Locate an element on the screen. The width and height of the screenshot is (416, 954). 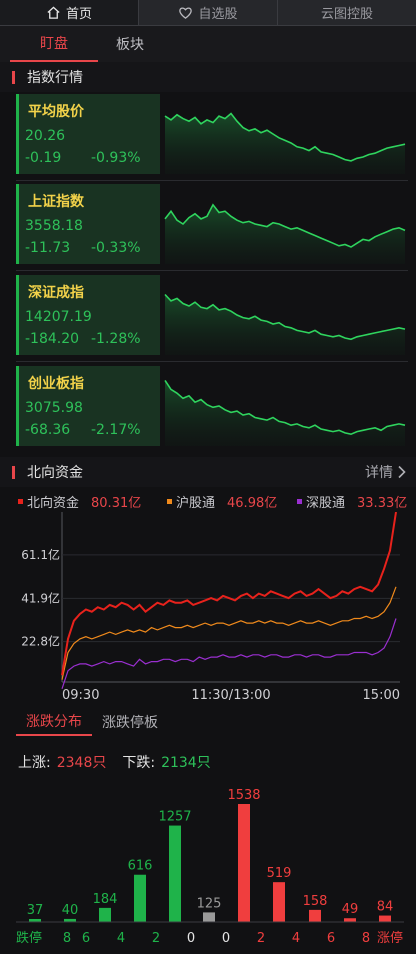
index-row: 上证指数 3558.18 -11.73 -0.33% is located at coordinates (212, 226).